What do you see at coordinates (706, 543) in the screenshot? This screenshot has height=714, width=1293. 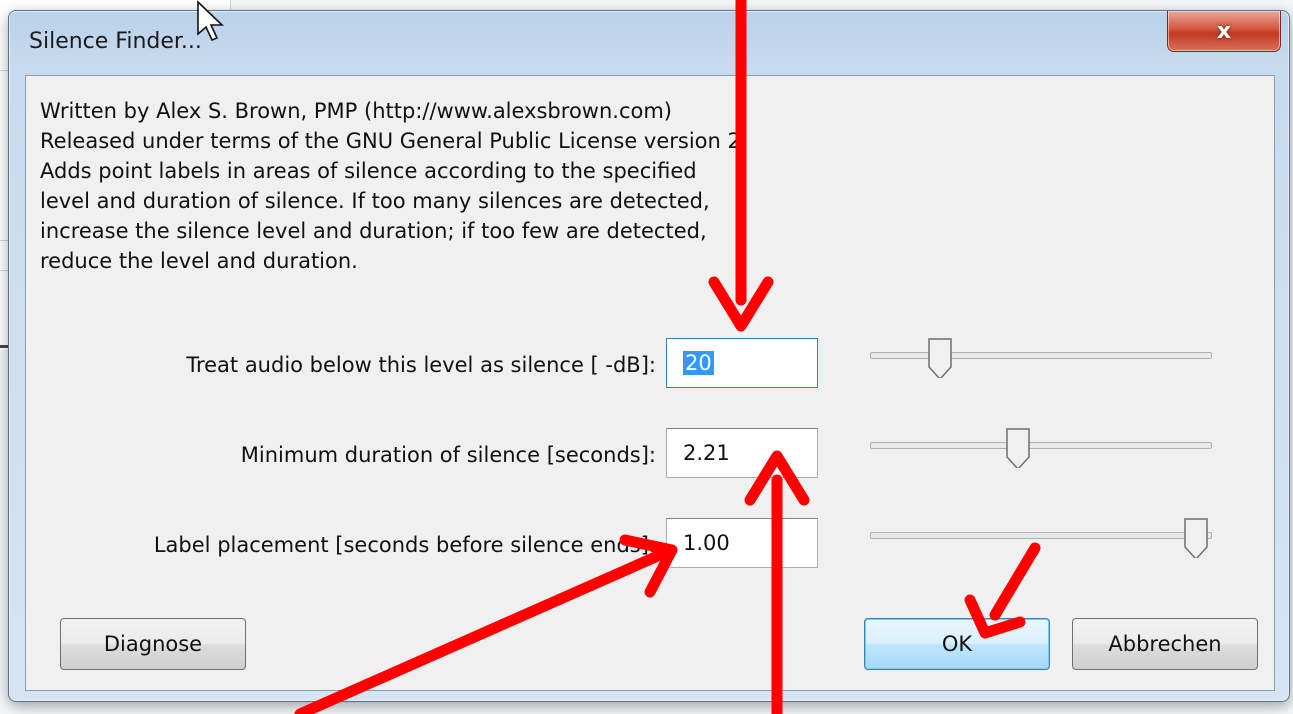 I see `label-placement-value: 1.00` at bounding box center [706, 543].